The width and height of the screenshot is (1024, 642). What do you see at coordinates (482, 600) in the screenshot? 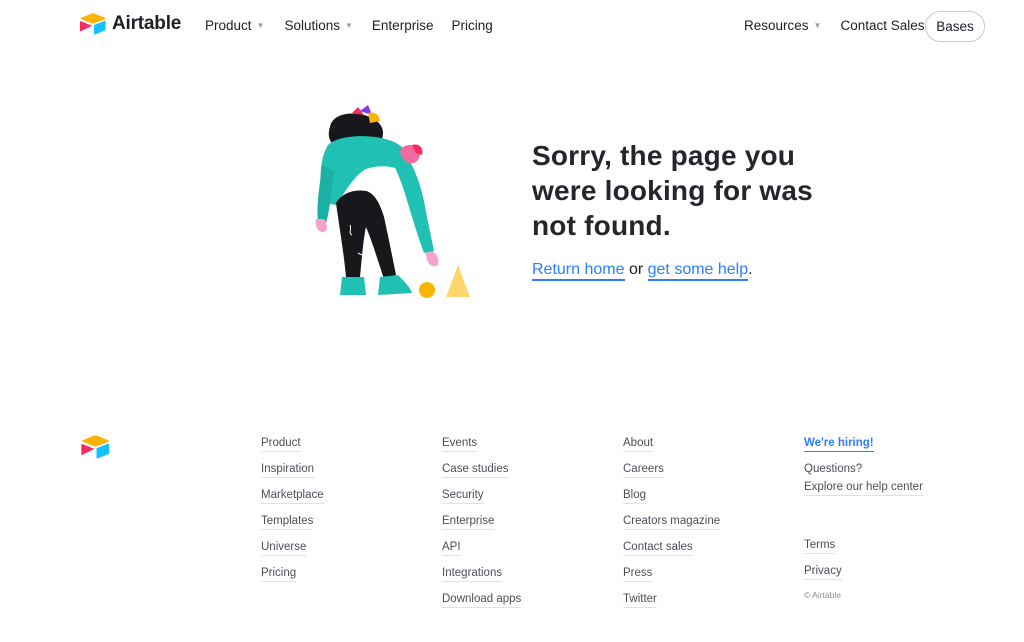
I see `footer-link: Download apps` at bounding box center [482, 600].